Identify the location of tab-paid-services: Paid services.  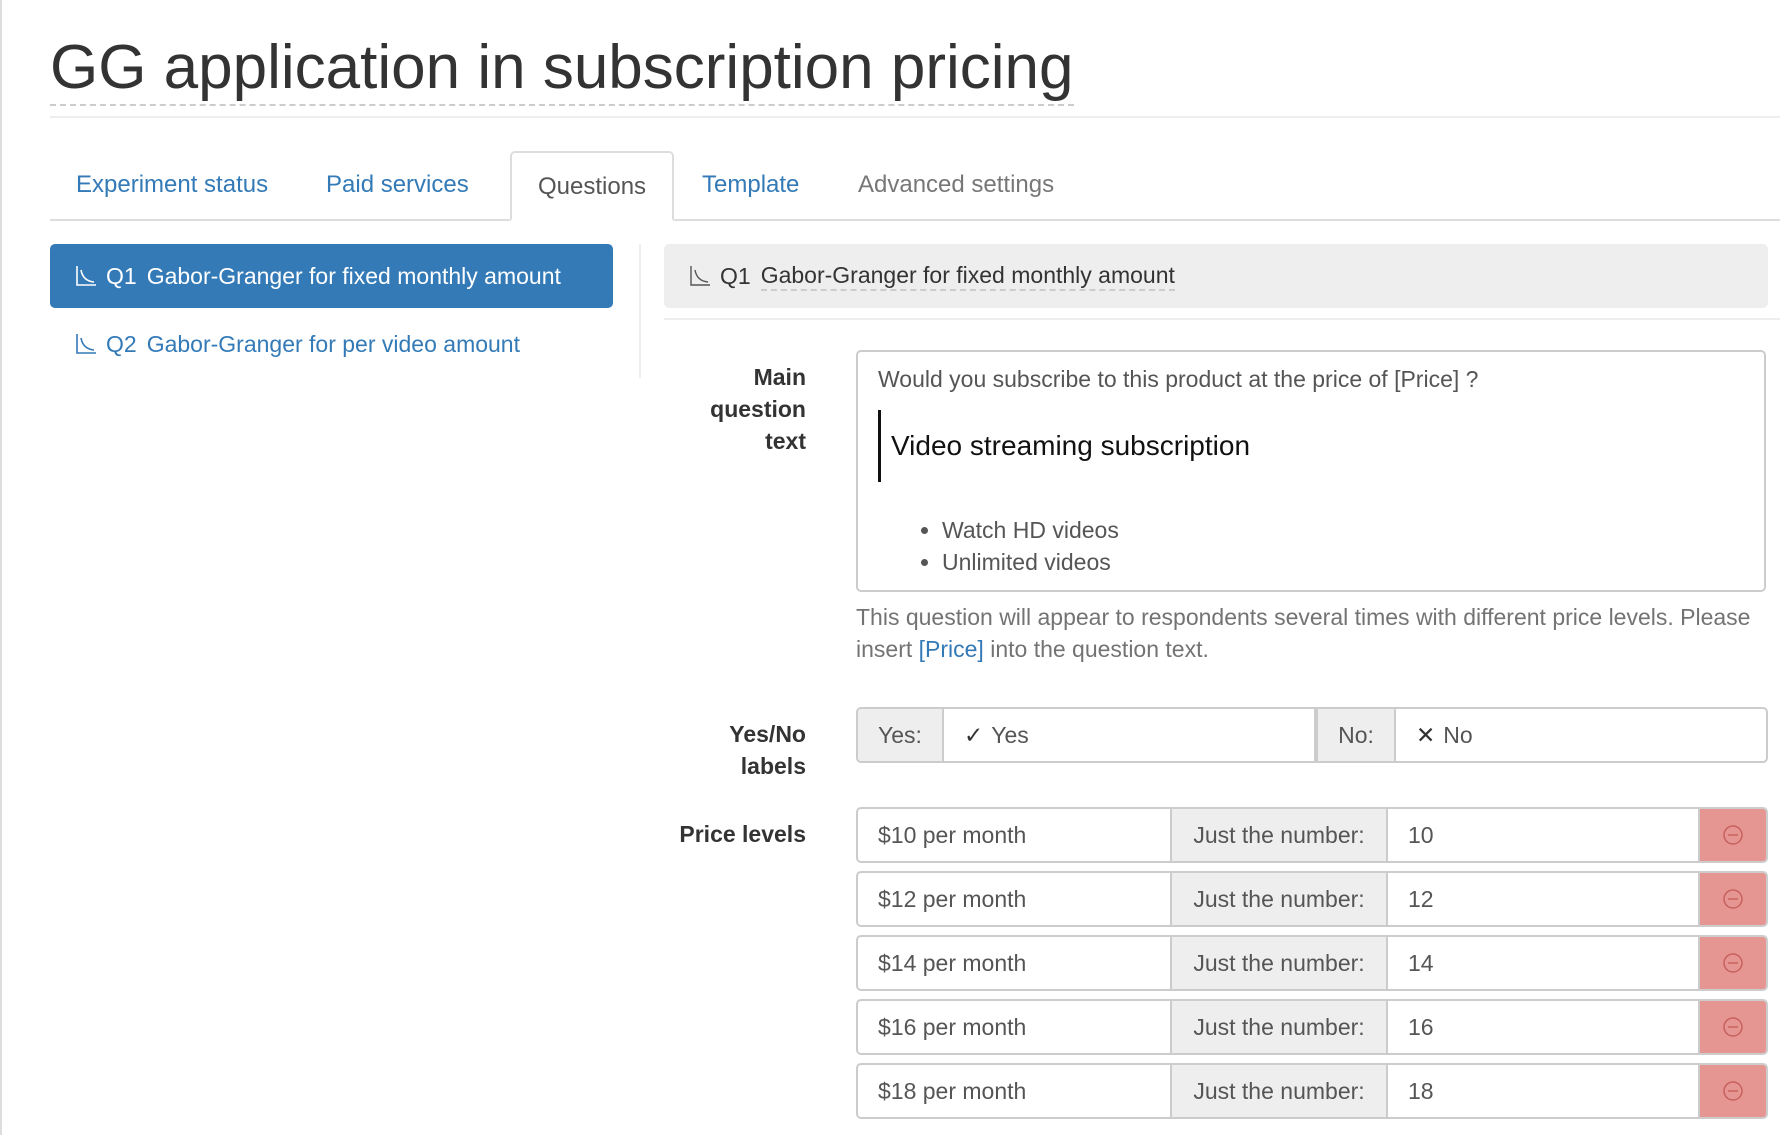
(397, 185).